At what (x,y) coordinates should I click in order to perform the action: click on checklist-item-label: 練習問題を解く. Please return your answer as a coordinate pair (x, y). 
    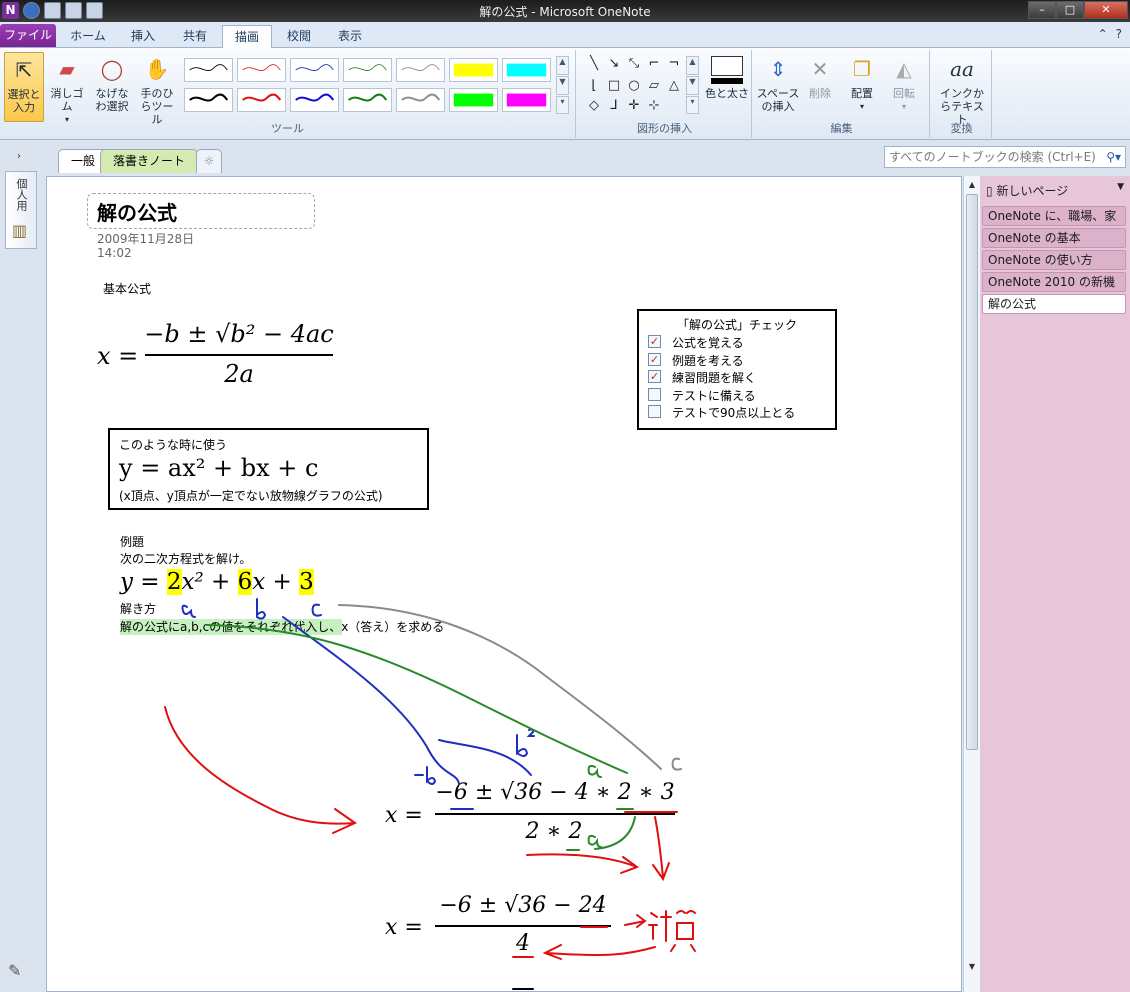
    Looking at the image, I should click on (714, 377).